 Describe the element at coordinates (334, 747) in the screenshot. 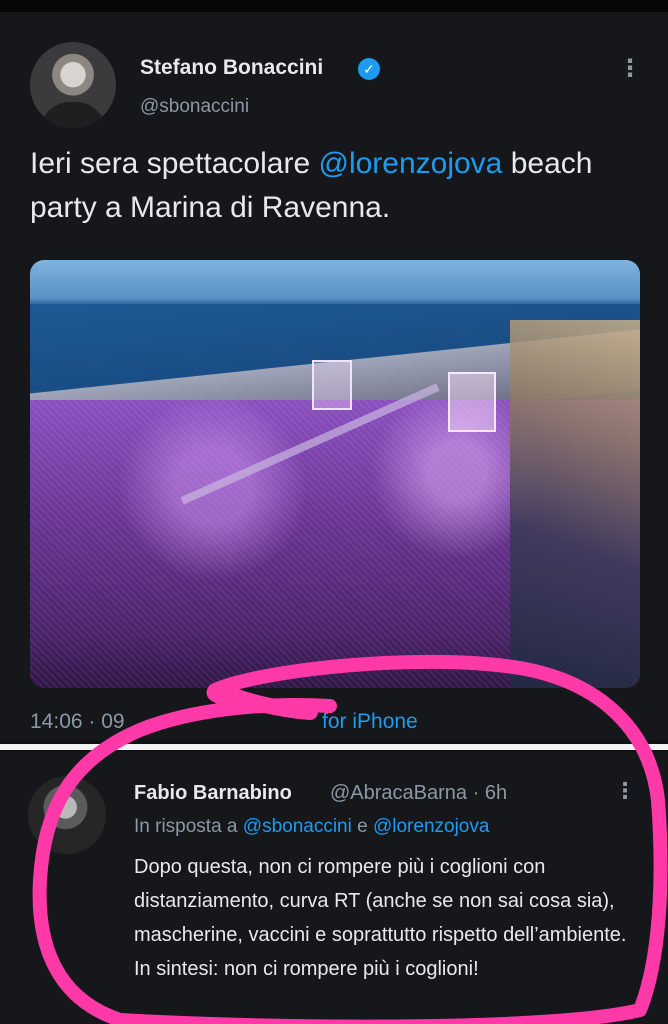

I see `divider` at that location.